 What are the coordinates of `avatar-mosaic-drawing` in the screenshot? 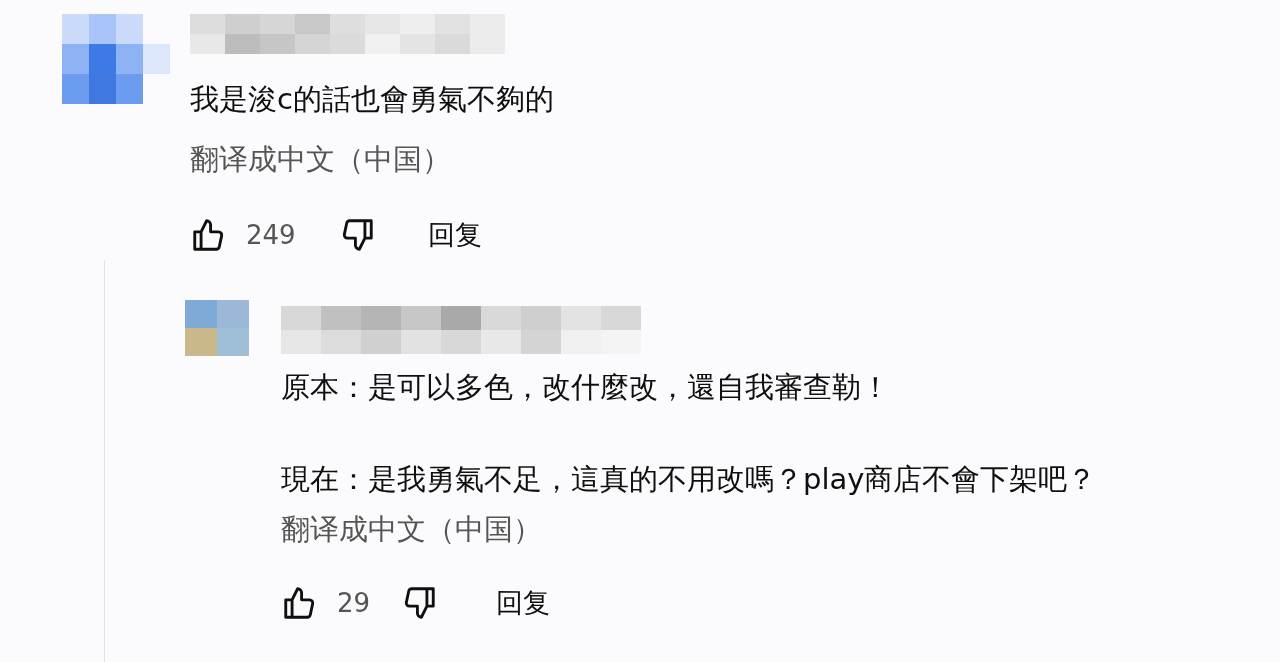 It's located at (217, 328).